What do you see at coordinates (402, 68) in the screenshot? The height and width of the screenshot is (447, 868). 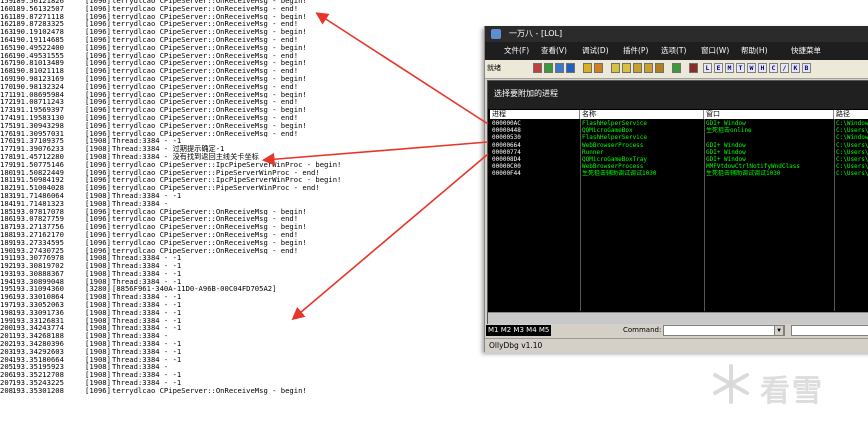 I see `arrow-to-receive-msg` at bounding box center [402, 68].